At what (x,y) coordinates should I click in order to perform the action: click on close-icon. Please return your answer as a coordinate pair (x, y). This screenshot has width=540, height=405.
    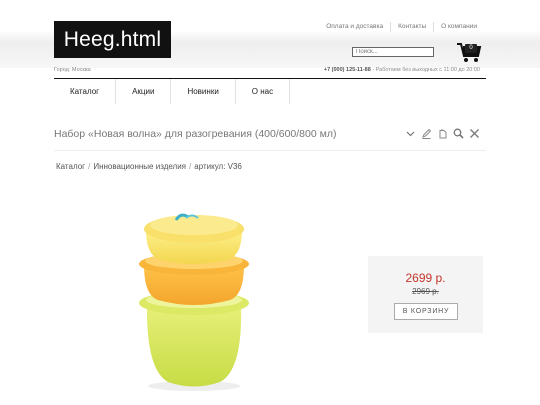
    Looking at the image, I should click on (474, 133).